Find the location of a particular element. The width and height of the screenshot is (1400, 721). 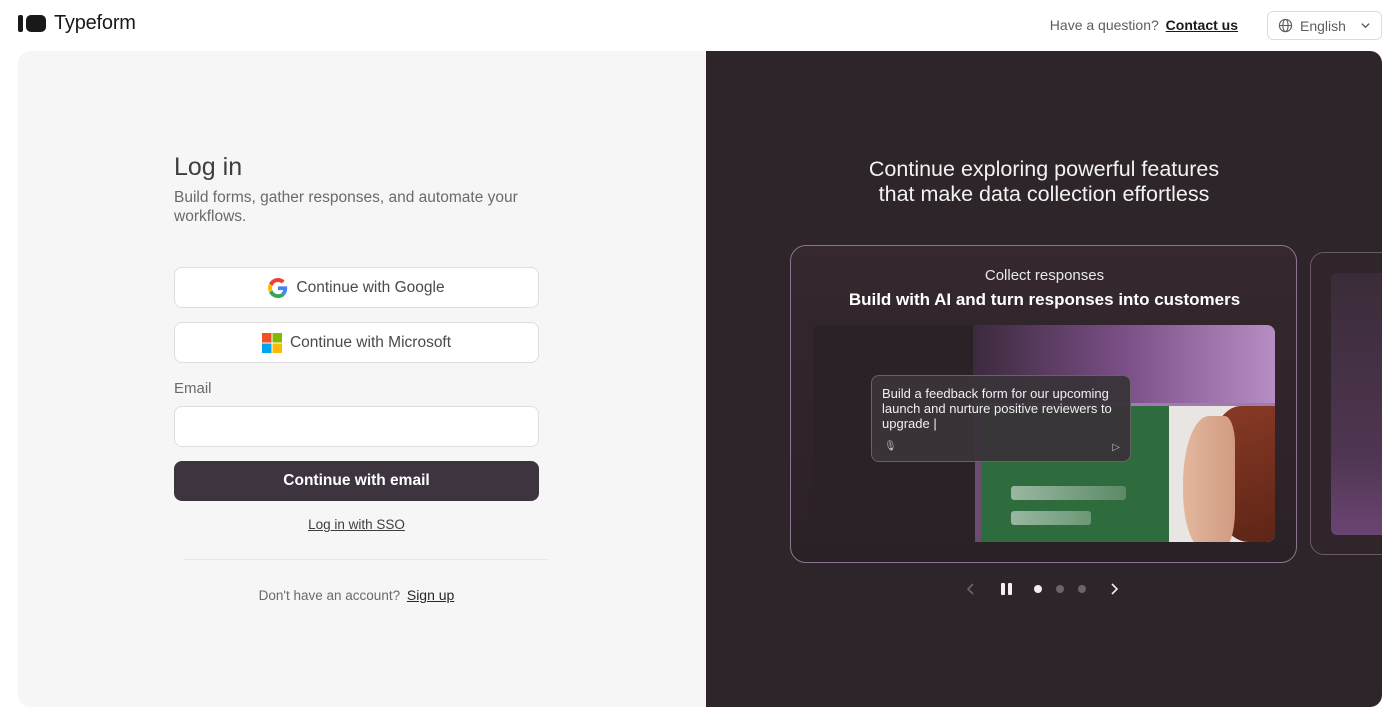

google-logo-icon is located at coordinates (278, 287).